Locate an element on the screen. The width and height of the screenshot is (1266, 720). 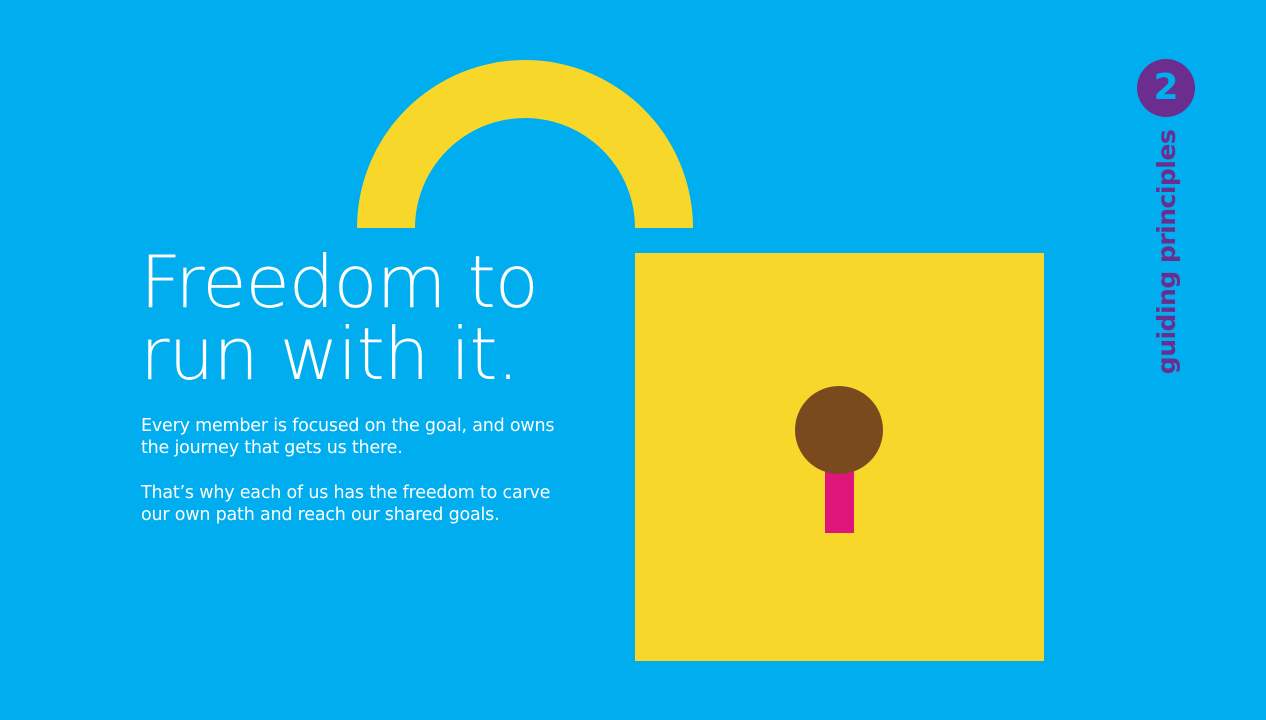
keyhole-circle is located at coordinates (839, 430).